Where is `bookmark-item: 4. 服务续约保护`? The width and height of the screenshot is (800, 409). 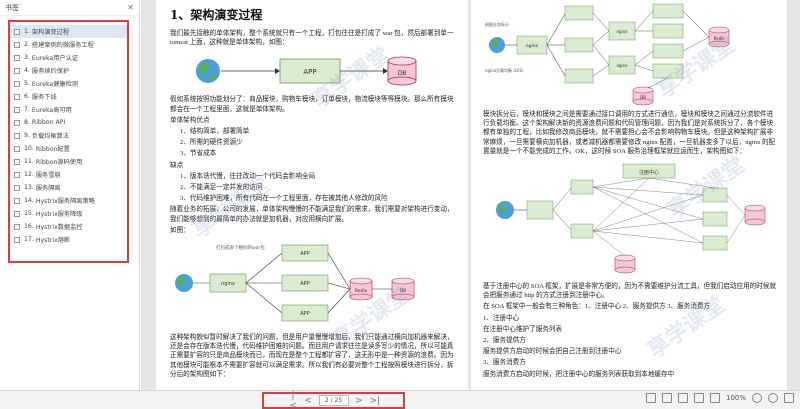
bookmark-item: 4. 服务续约保护 is located at coordinates (68, 70).